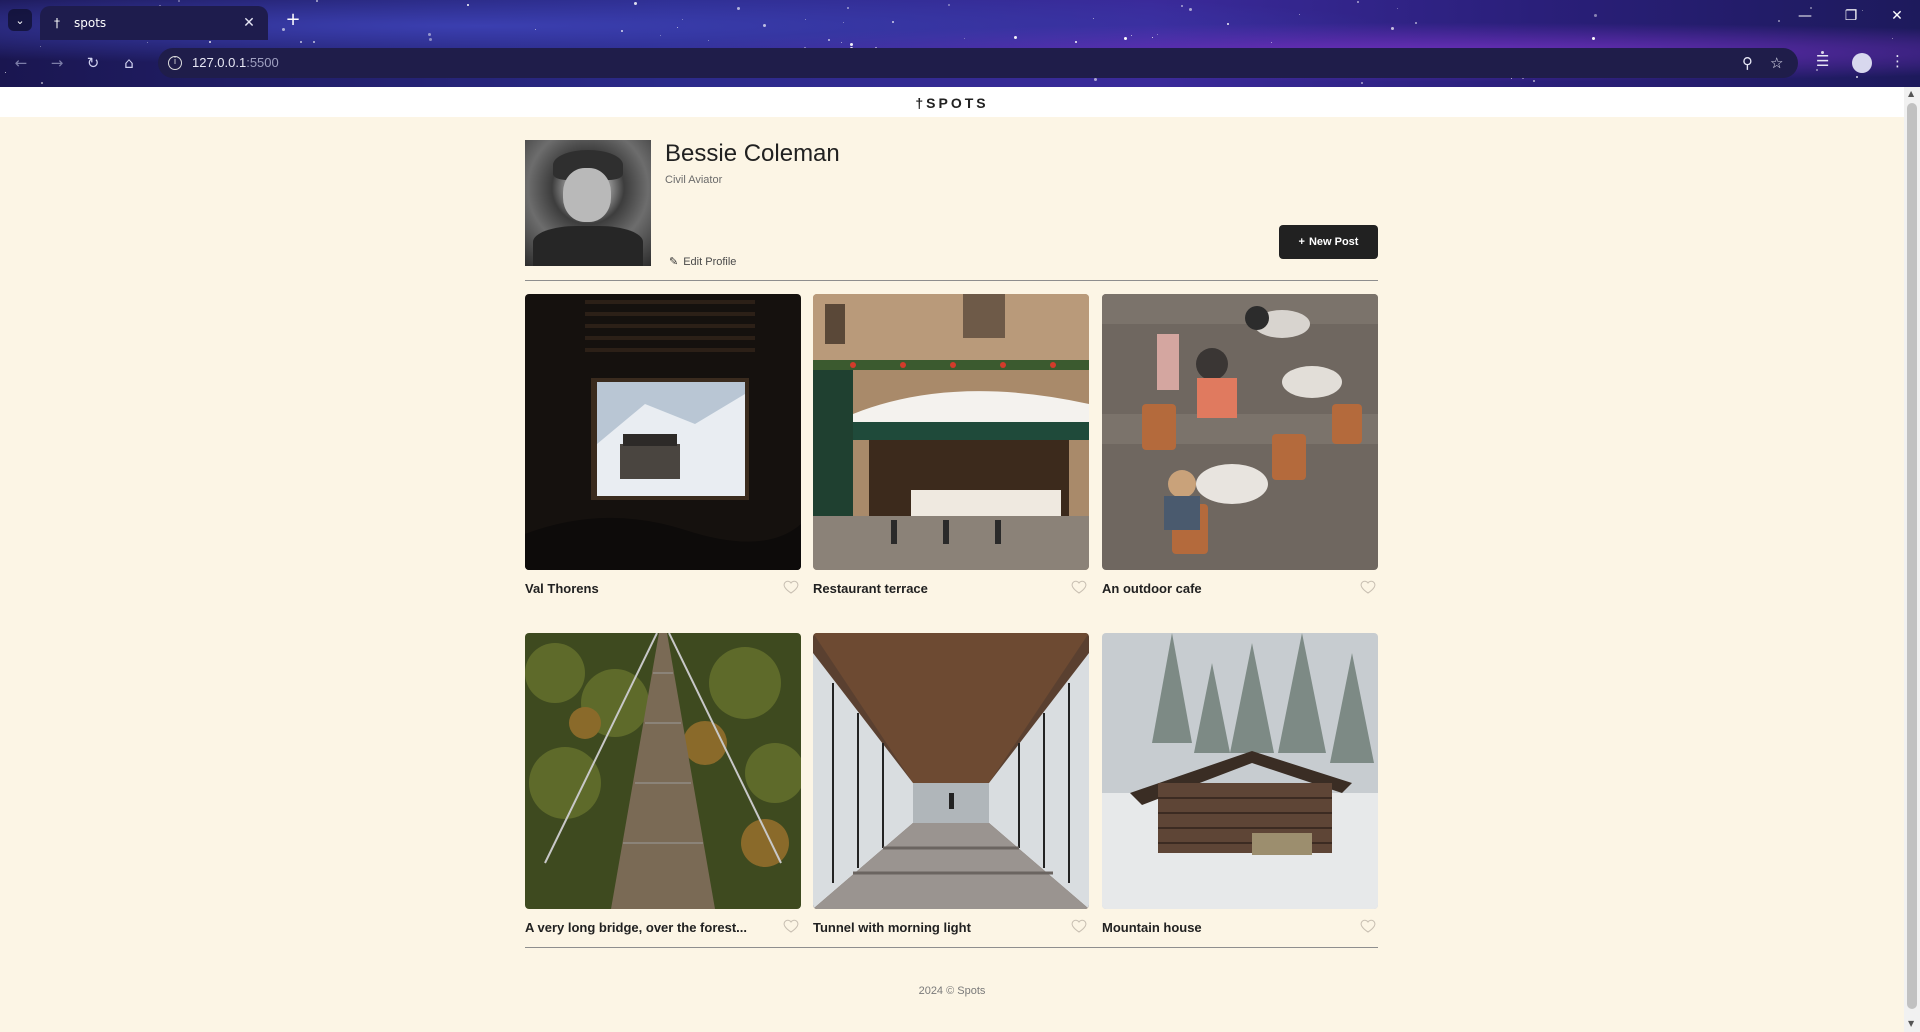  Describe the element at coordinates (1240, 432) in the screenshot. I see `card-image-outdoor-cafe` at that location.